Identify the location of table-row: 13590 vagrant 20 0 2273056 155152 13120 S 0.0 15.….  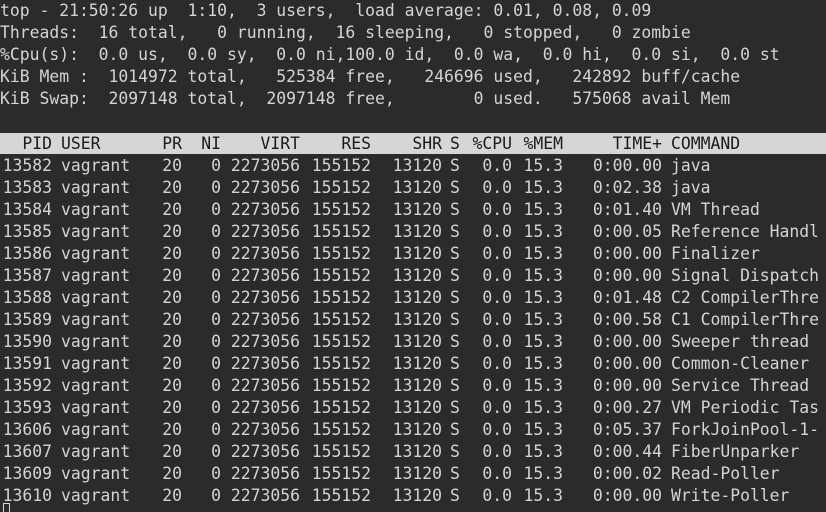
(413, 342).